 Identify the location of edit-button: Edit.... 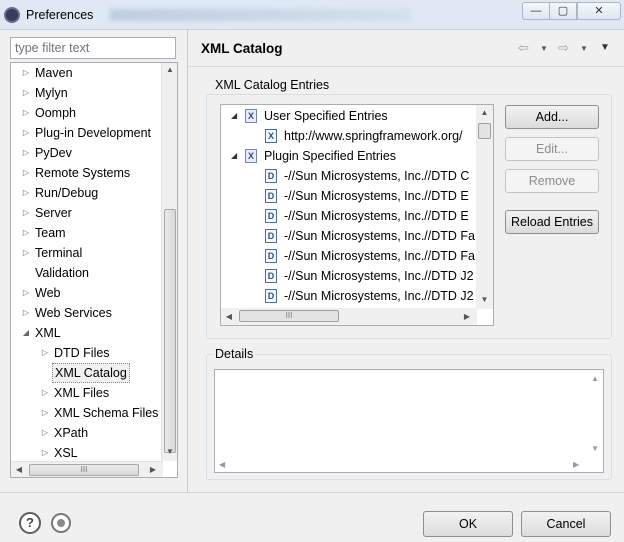
(552, 149).